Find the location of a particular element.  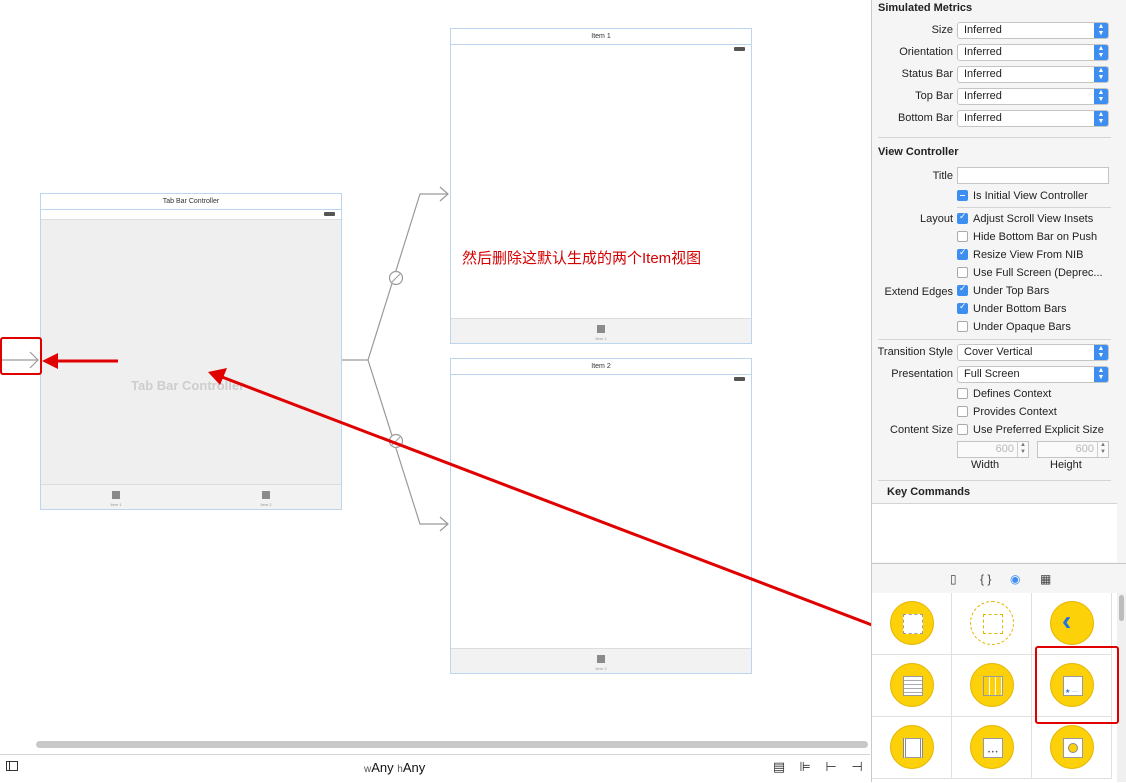

view-controller-icon is located at coordinates (912, 623).